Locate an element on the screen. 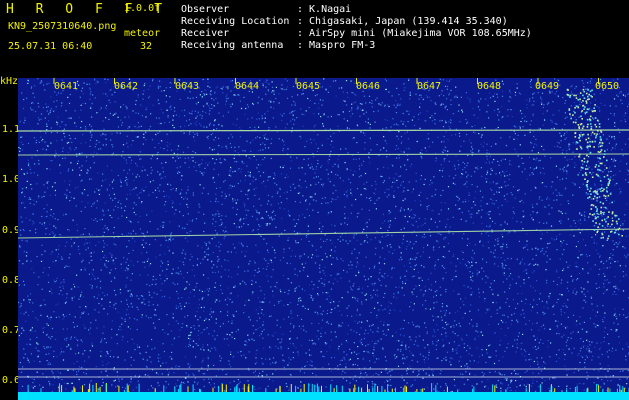 The height and width of the screenshot is (400, 629). observer-label: Observer is located at coordinates (205, 9).